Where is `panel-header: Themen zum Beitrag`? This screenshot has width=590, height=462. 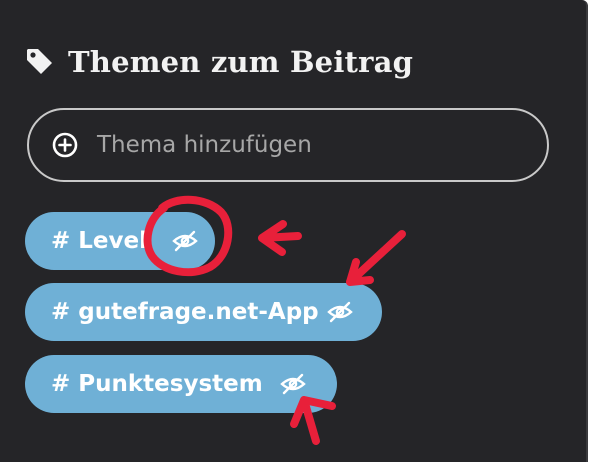
panel-header: Themen zum Beitrag is located at coordinates (218, 62).